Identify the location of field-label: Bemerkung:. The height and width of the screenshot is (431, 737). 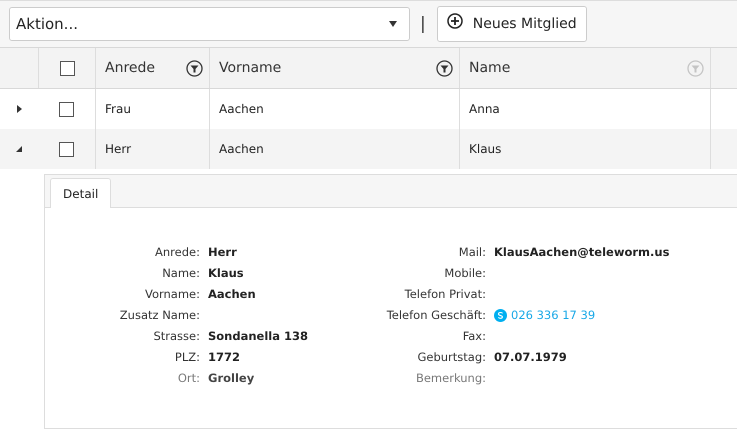
(450, 378).